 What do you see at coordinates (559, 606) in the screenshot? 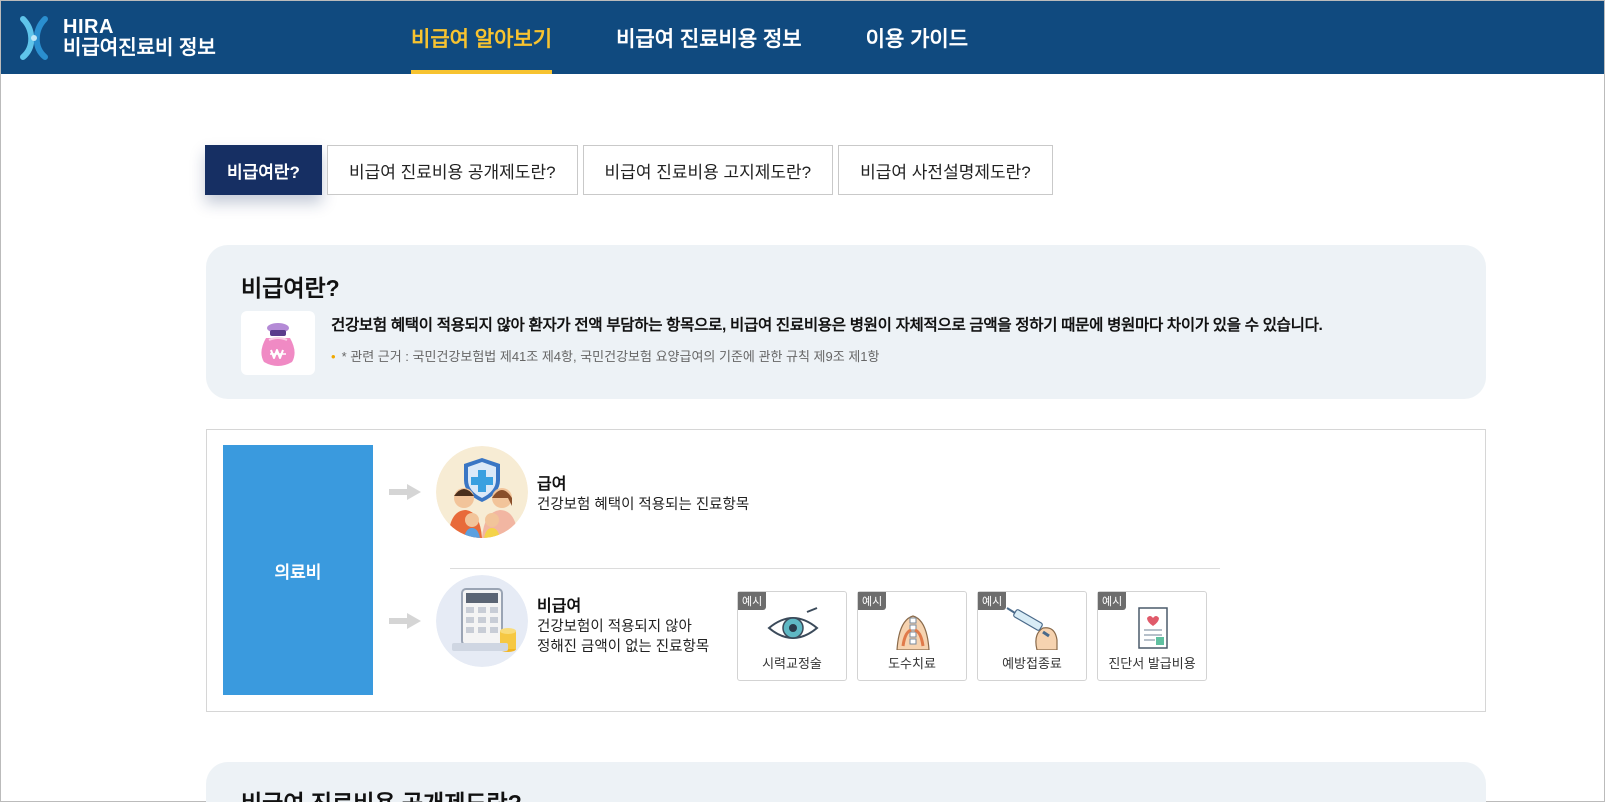
I see `non-covered-title: 비급여` at bounding box center [559, 606].